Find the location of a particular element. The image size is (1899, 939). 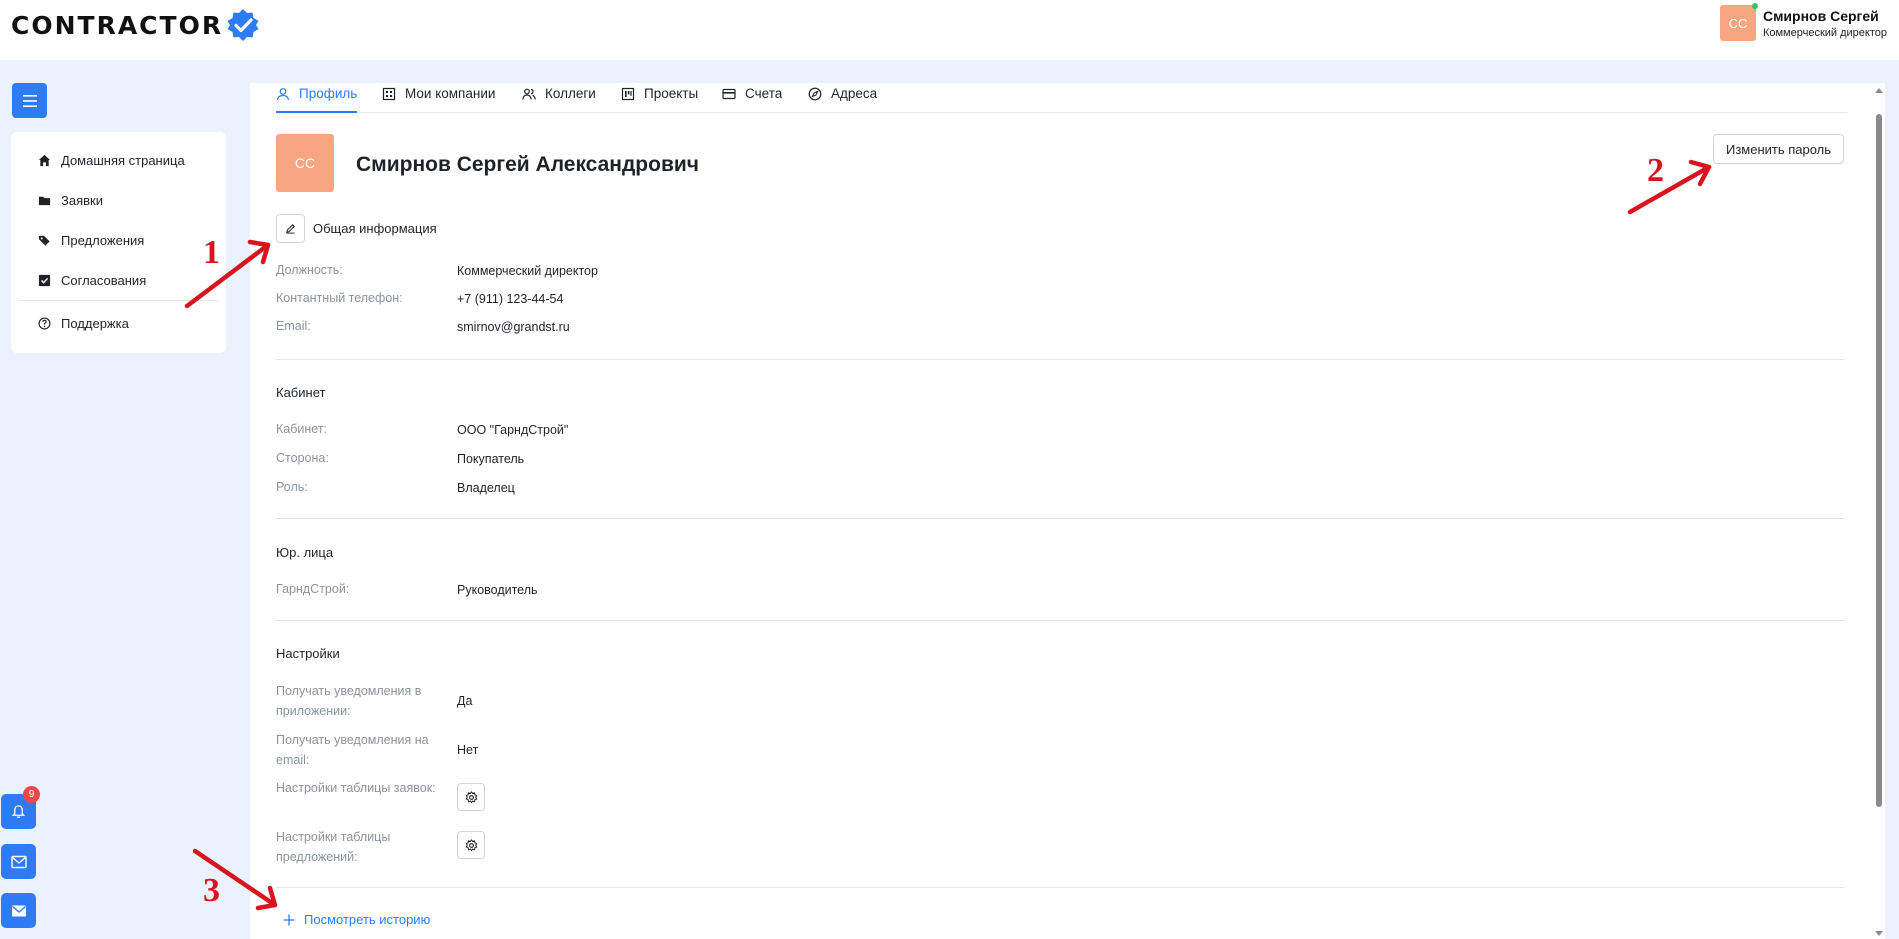

sidebar-item-label: Домашняя страница is located at coordinates (123, 160).